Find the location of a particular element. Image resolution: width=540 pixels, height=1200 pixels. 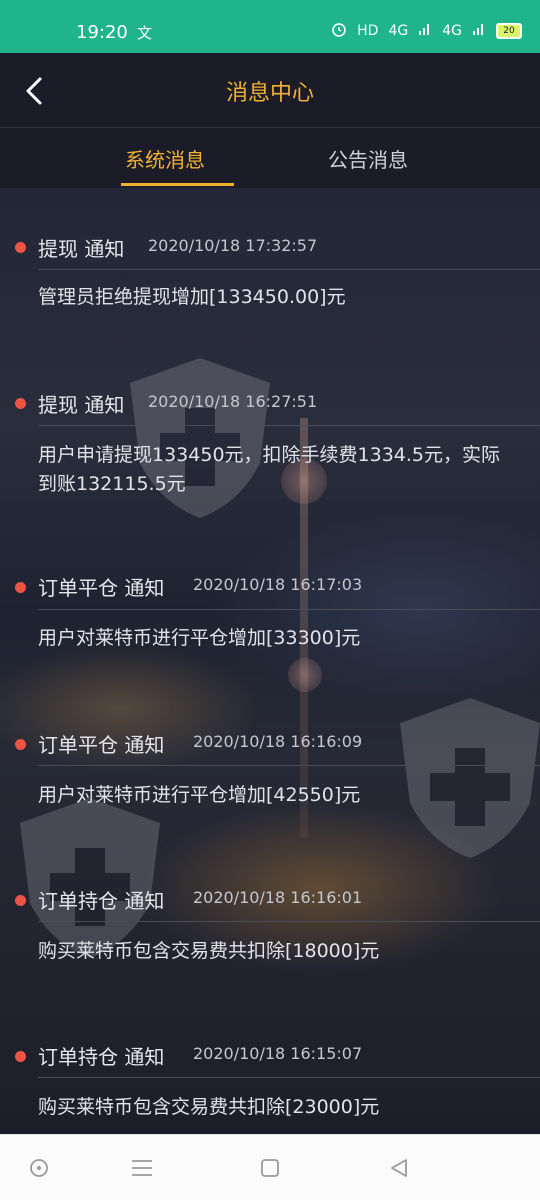

network-label: HD is located at coordinates (368, 31).